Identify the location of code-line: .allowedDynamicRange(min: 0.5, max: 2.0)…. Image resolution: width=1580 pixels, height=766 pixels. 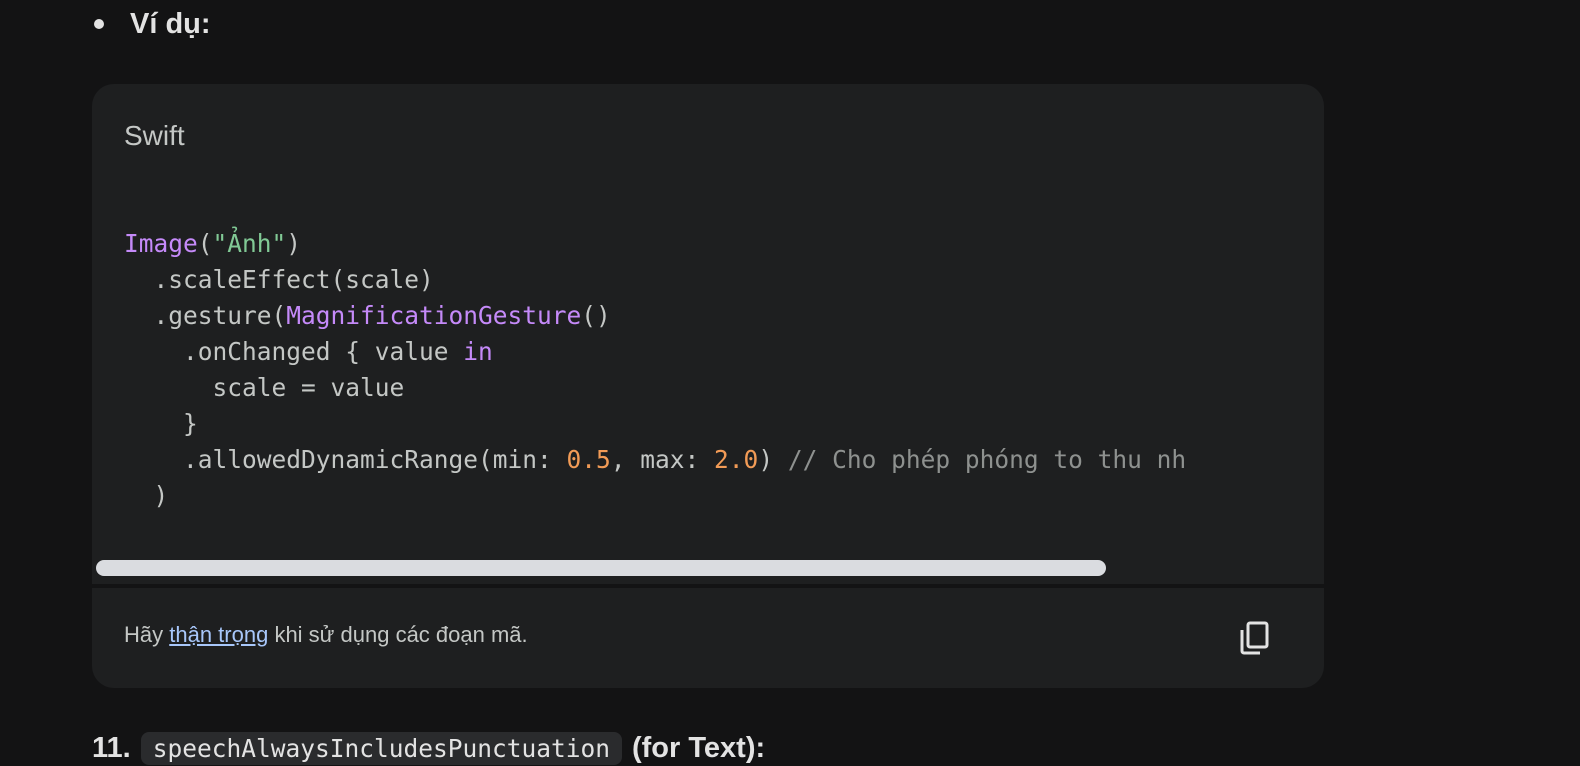
(724, 460).